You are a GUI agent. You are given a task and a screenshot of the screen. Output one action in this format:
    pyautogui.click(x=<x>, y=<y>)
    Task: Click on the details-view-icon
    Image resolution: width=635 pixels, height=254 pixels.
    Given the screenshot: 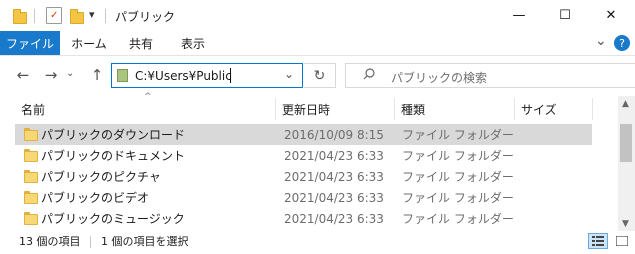 What is the action you would take?
    pyautogui.click(x=598, y=241)
    